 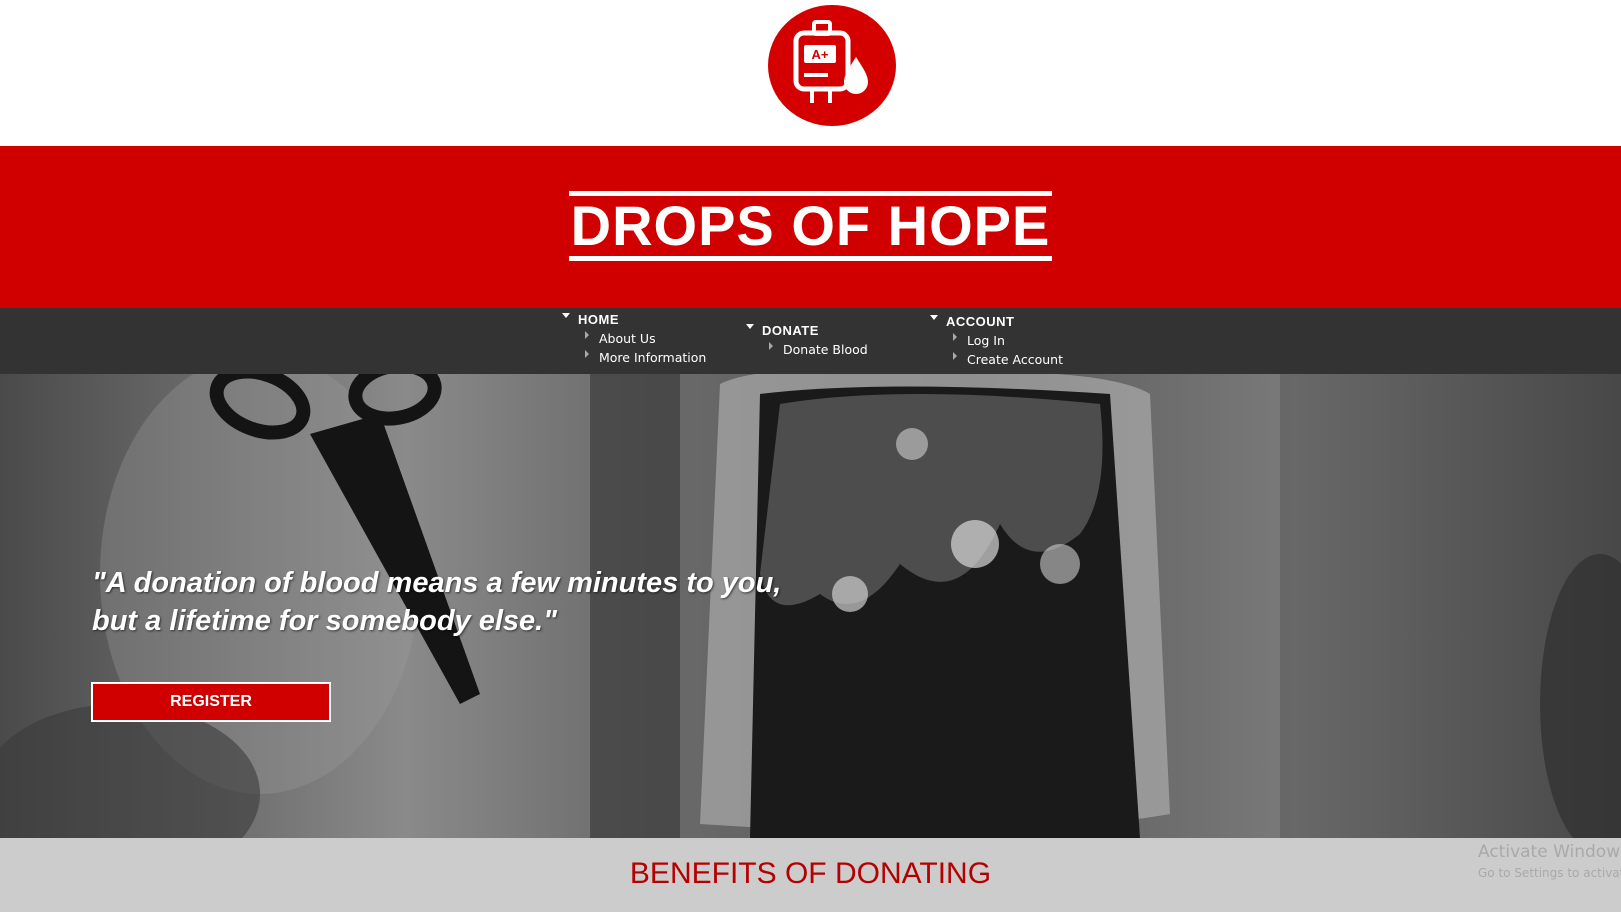 What do you see at coordinates (996, 321) in the screenshot?
I see `nav-account: ACCOUNT` at bounding box center [996, 321].